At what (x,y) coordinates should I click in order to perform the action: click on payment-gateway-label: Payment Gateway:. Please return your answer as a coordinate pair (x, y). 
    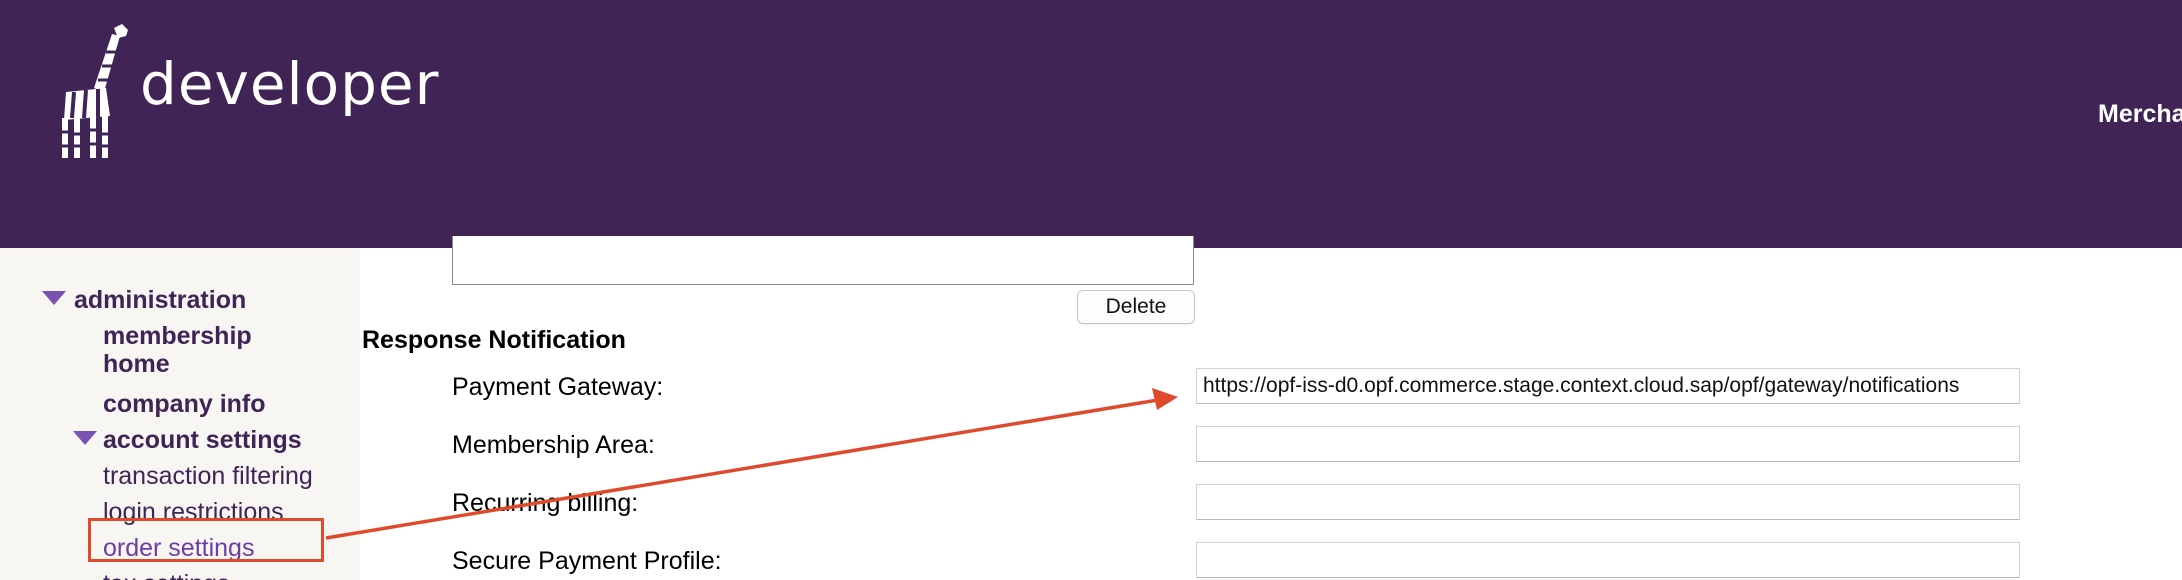
    Looking at the image, I should click on (558, 387).